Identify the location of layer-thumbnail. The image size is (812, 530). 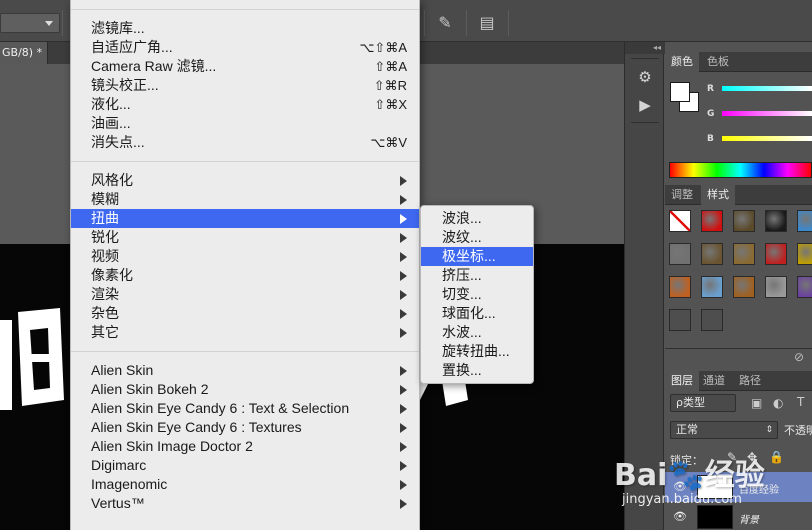
(715, 517).